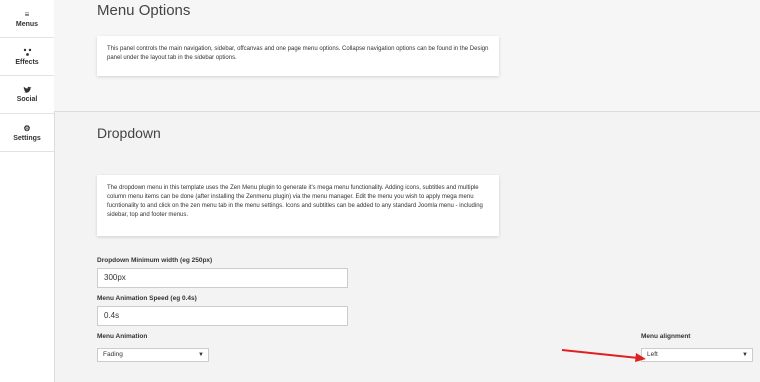 Image resolution: width=760 pixels, height=382 pixels. Describe the element at coordinates (27, 52) in the screenshot. I see `effects-icon` at that location.